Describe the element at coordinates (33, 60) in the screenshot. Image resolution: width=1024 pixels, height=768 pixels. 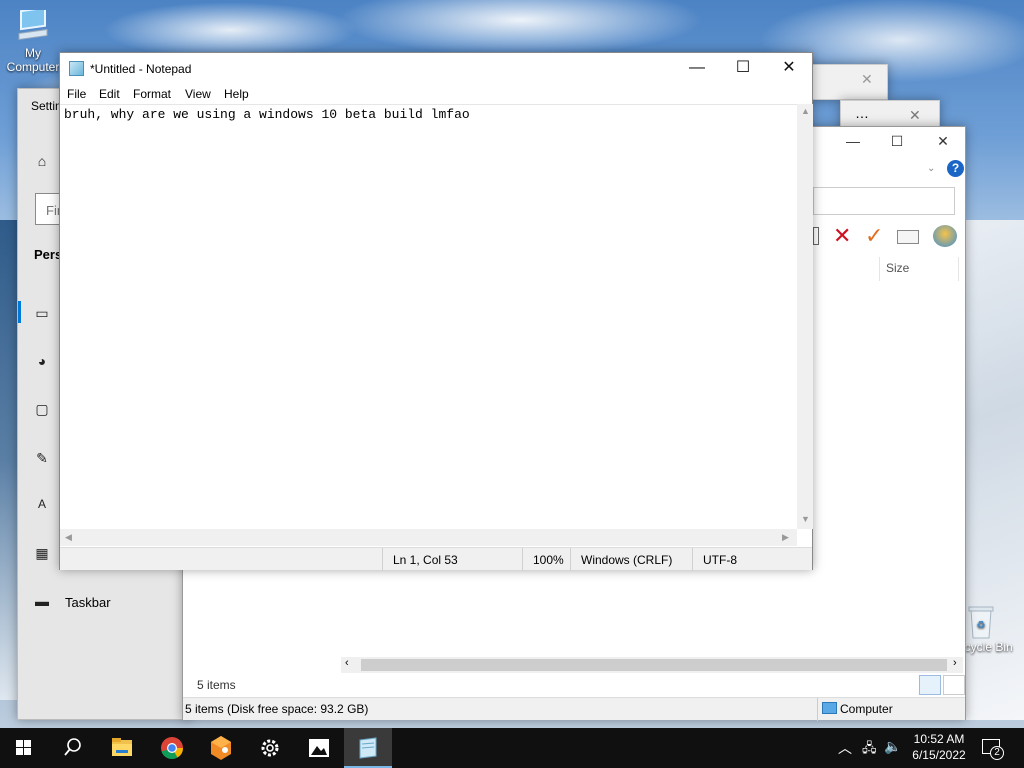
I see `desktop-icon-label: My Computer` at that location.